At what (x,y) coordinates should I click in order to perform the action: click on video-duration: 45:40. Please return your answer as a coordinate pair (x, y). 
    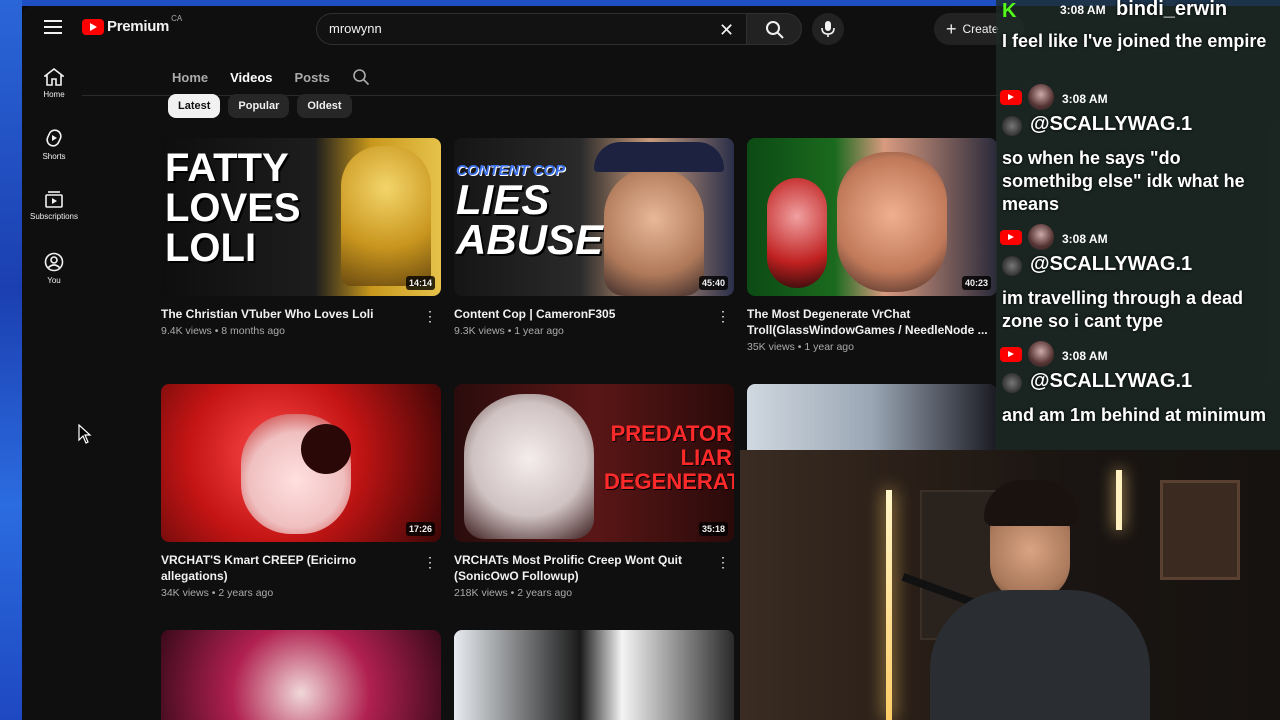
    Looking at the image, I should click on (713, 283).